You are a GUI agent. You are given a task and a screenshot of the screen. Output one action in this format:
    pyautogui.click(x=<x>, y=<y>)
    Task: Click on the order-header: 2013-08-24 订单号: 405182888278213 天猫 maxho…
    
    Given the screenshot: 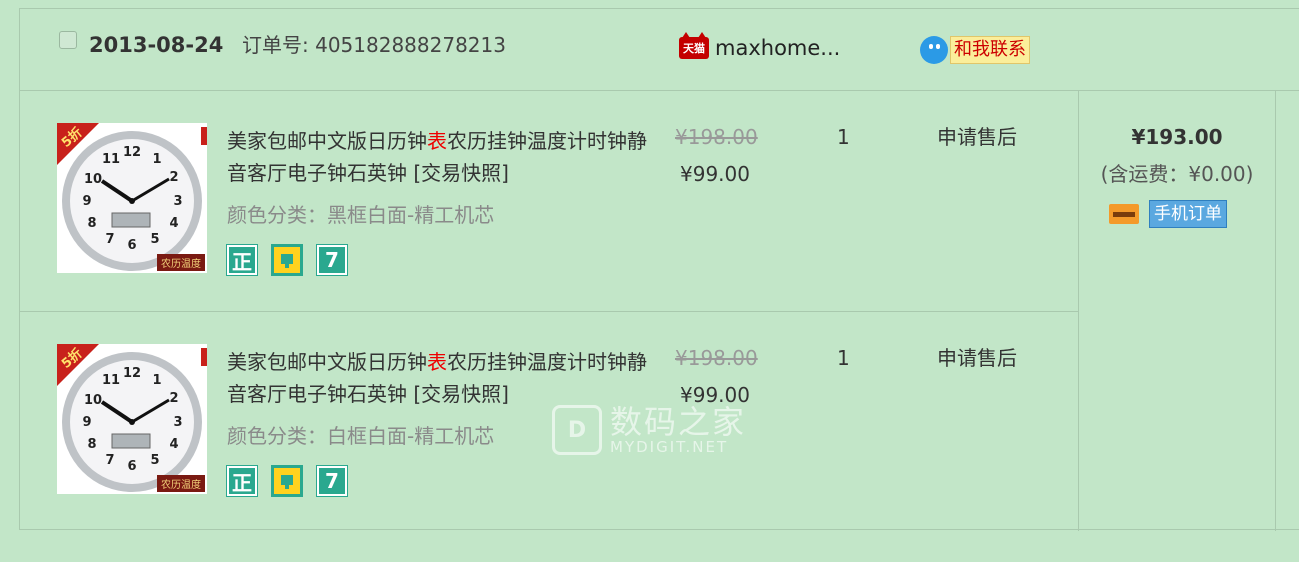 What is the action you would take?
    pyautogui.click(x=659, y=50)
    